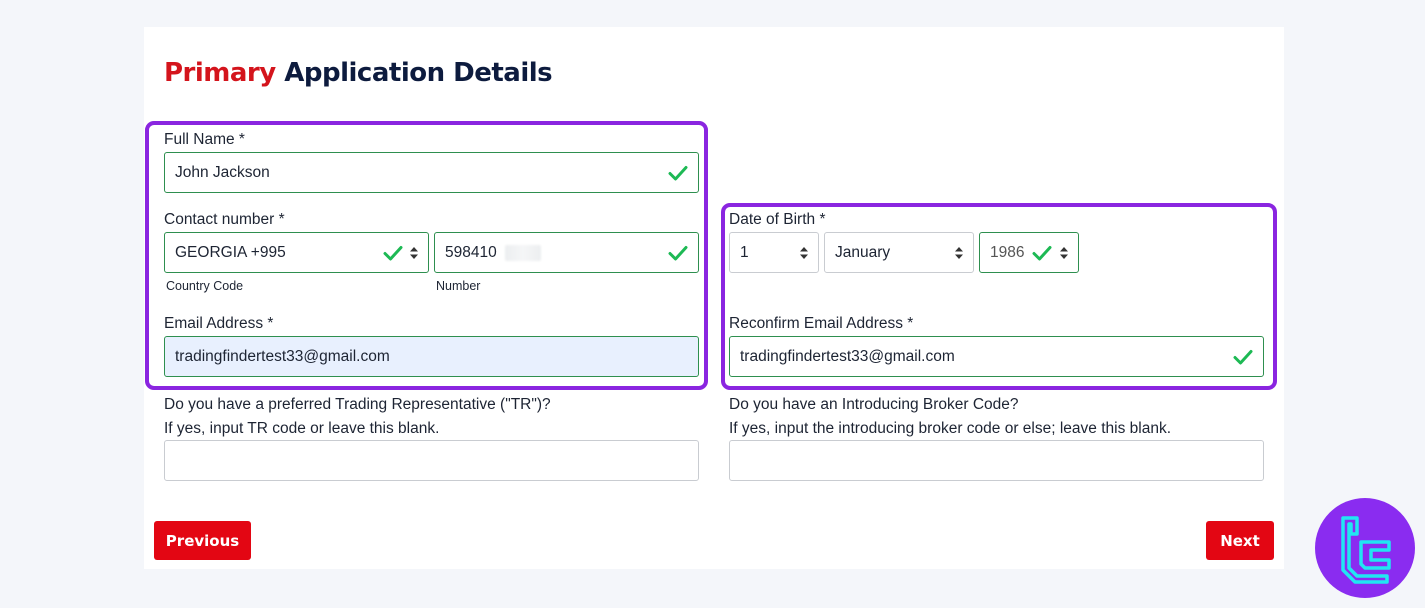 The image size is (1425, 608). What do you see at coordinates (431, 356) in the screenshot?
I see `email-input: tradingfindertest33@gmail.com` at bounding box center [431, 356].